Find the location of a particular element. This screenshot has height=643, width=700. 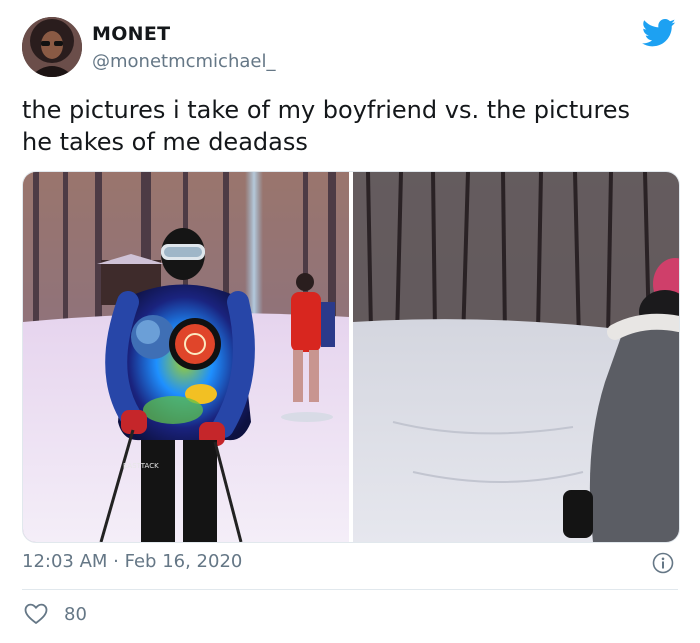

info-icon is located at coordinates (663, 563).